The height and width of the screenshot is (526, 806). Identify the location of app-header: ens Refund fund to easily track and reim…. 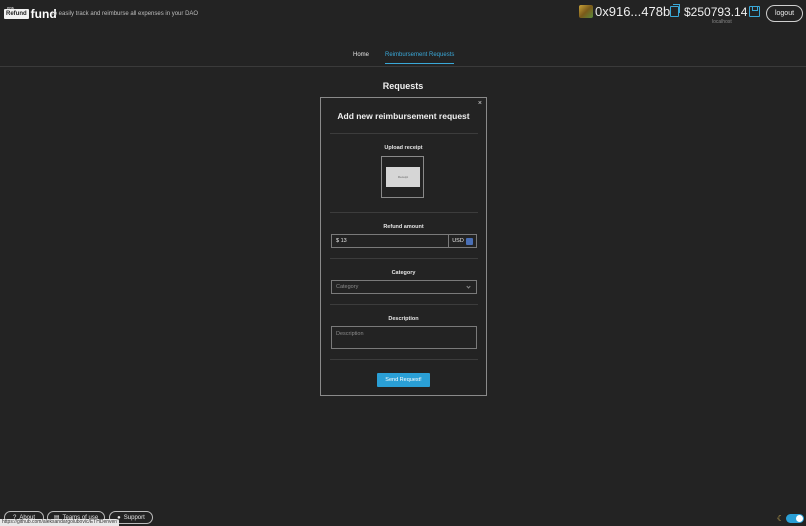
(403, 15).